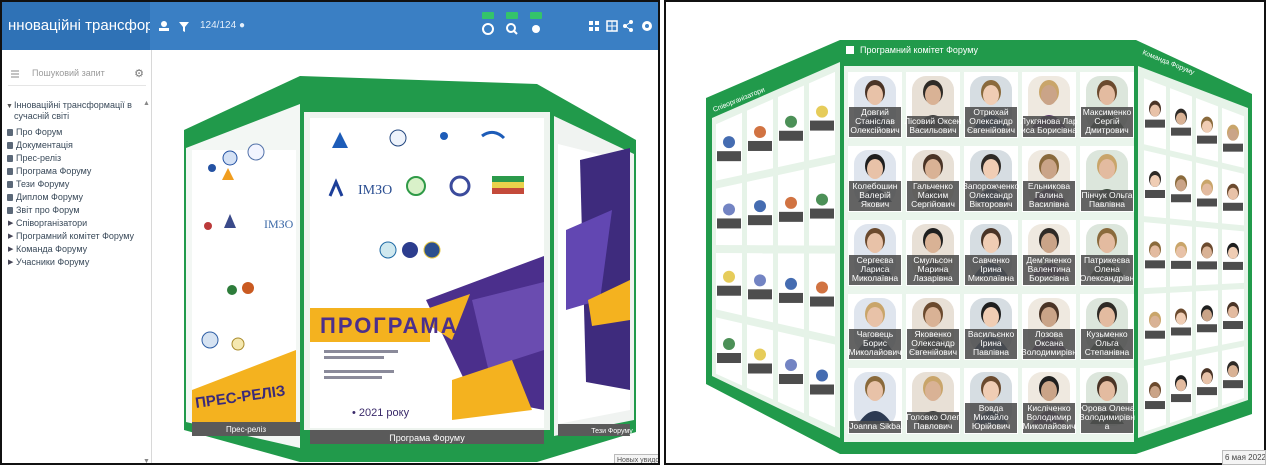 The width and height of the screenshot is (1266, 465). What do you see at coordinates (77, 171) in the screenshot?
I see `sidebar-item: Програма Форуму` at bounding box center [77, 171].